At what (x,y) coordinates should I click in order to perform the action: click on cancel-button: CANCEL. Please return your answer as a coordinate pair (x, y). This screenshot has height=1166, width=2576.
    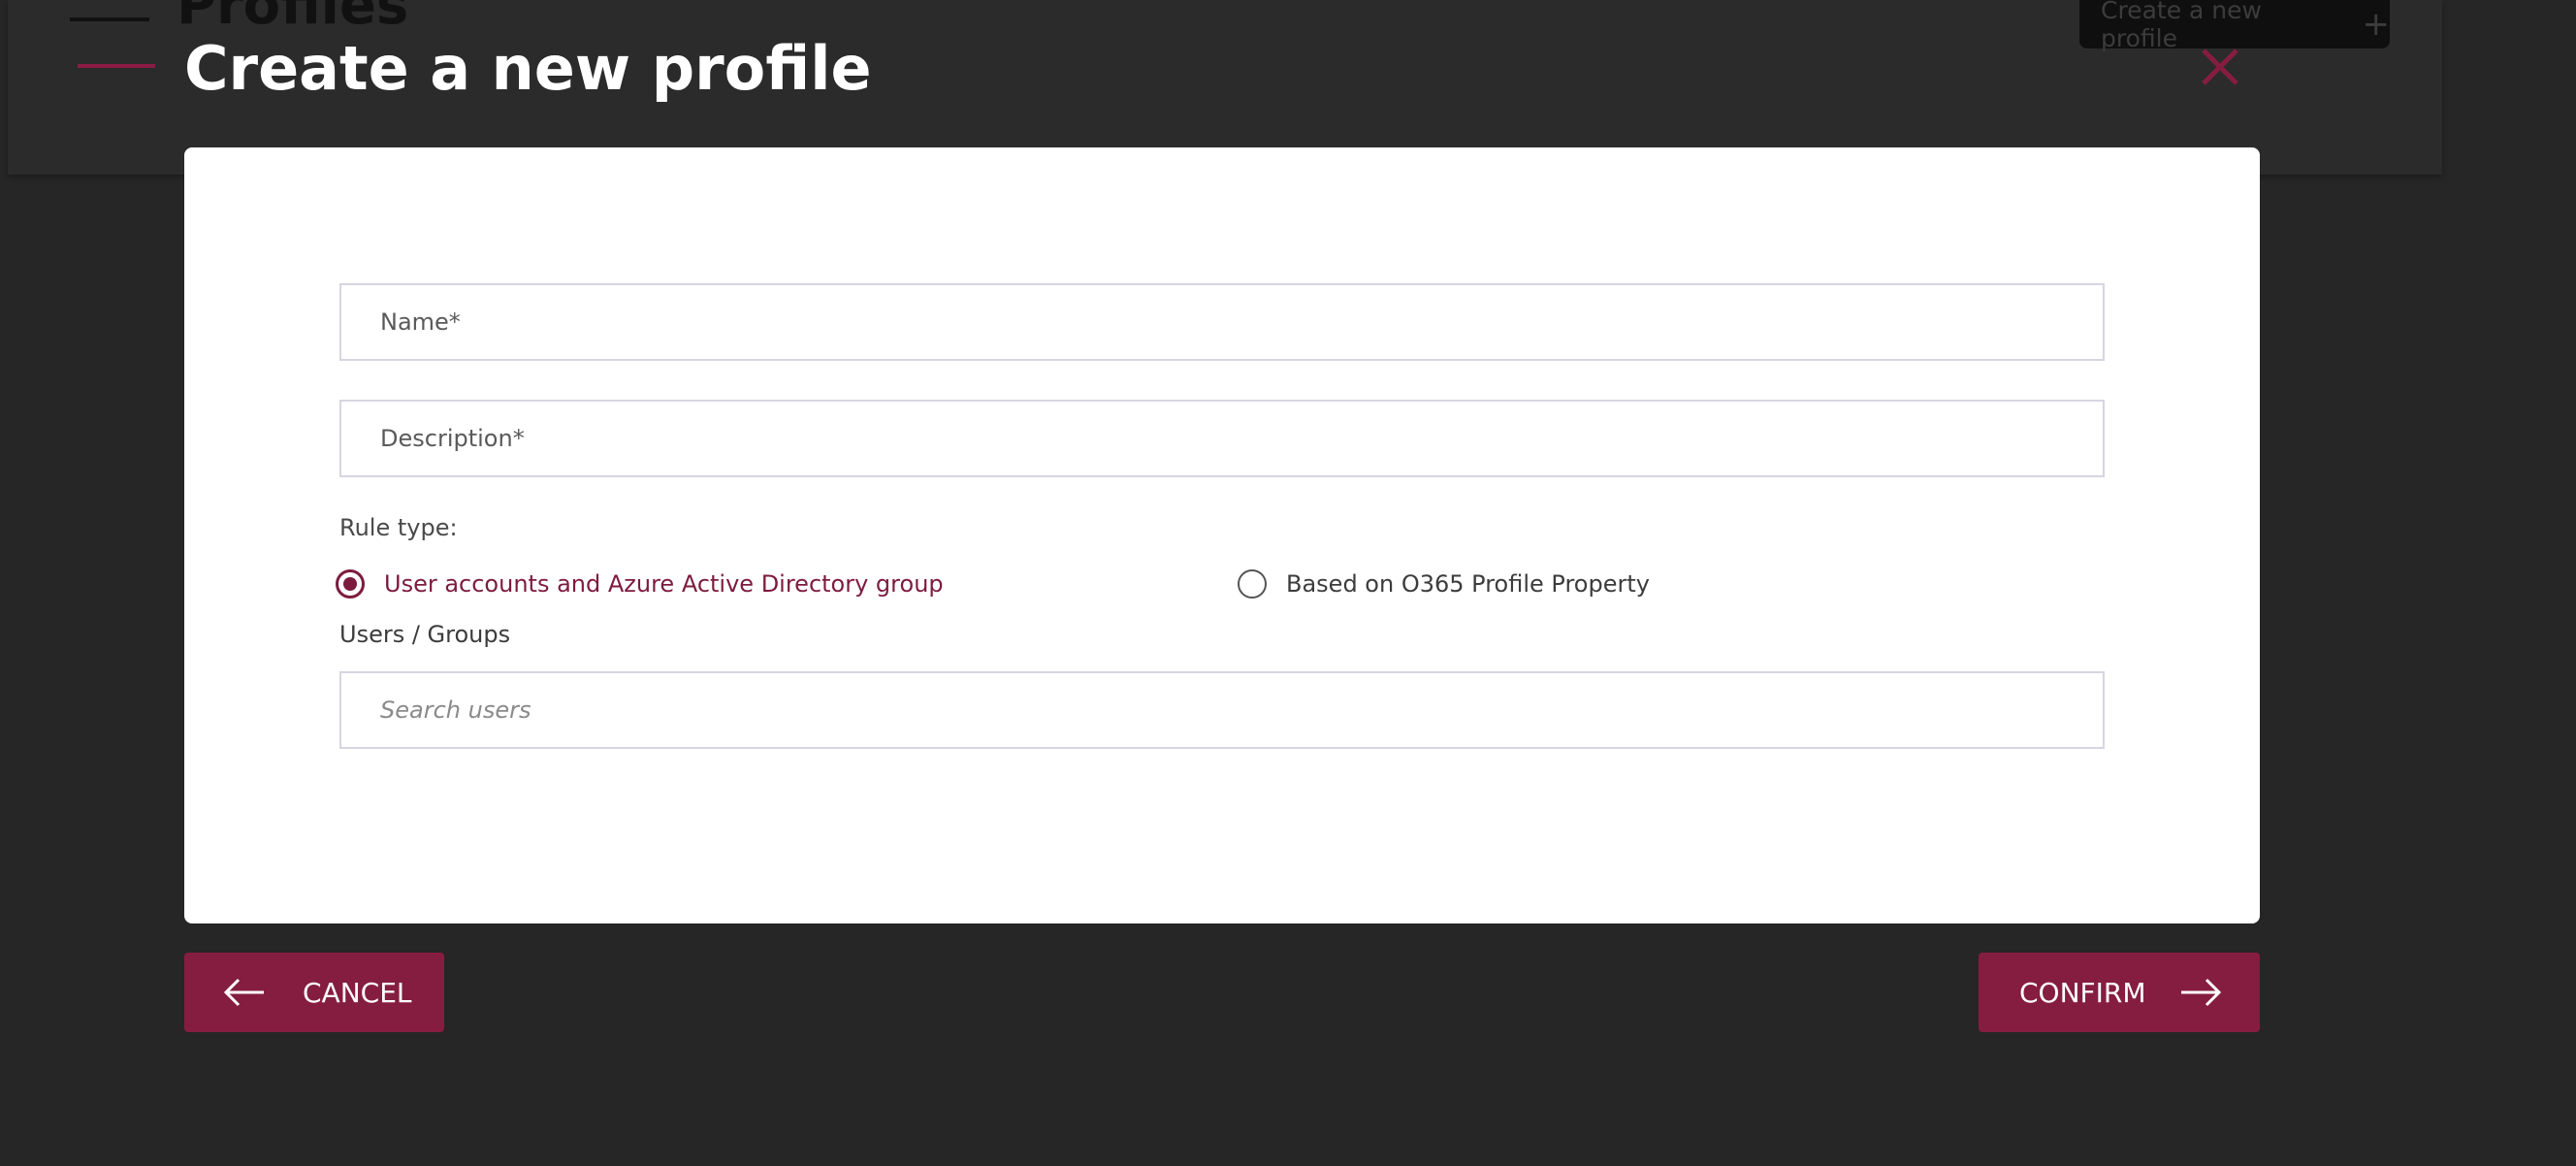
    Looking at the image, I should click on (314, 993).